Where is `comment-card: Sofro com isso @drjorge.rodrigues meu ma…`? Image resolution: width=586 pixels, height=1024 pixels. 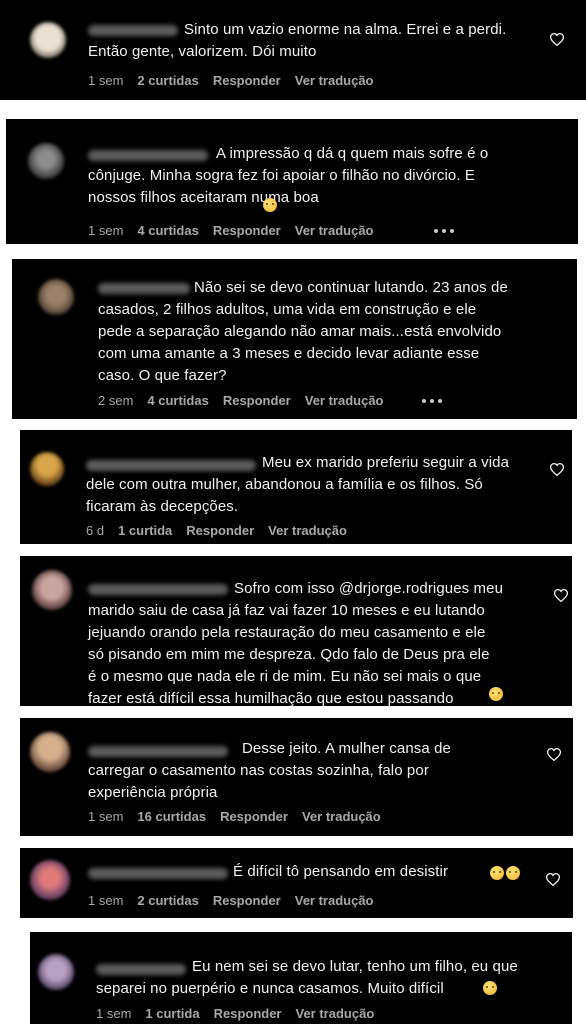 comment-card: Sofro com isso @drjorge.rodrigues meu ma… is located at coordinates (296, 631).